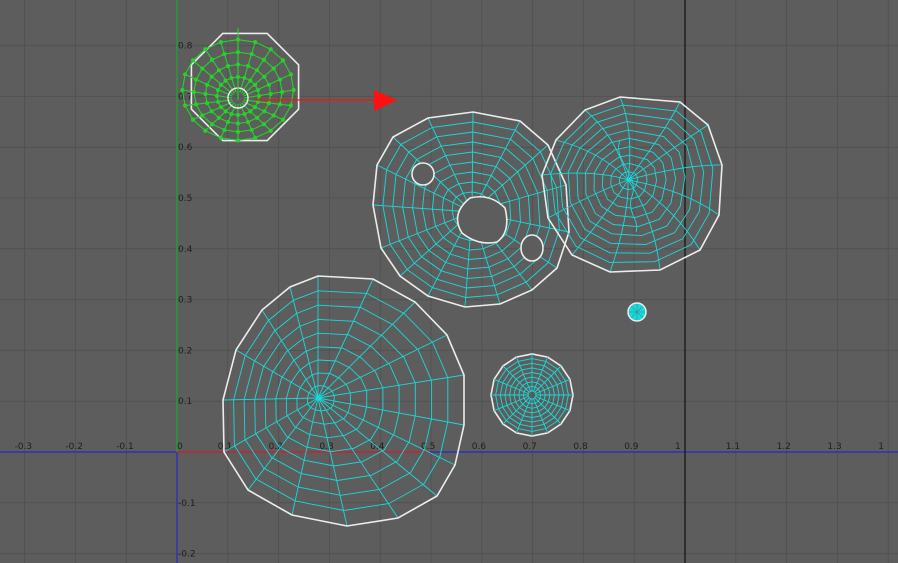  What do you see at coordinates (631, 447) in the screenshot?
I see `u-tick-label: 0.9` at bounding box center [631, 447].